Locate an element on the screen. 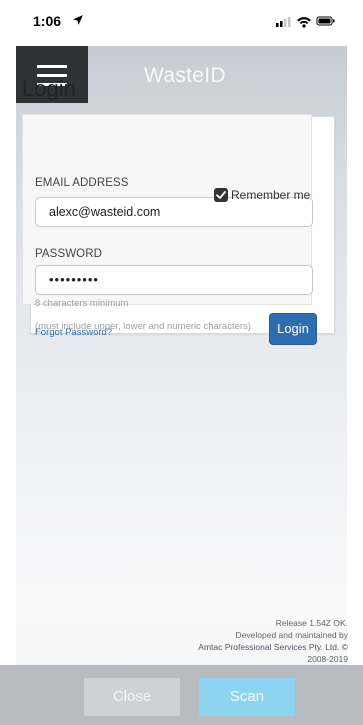  login-button: Login is located at coordinates (293, 329).